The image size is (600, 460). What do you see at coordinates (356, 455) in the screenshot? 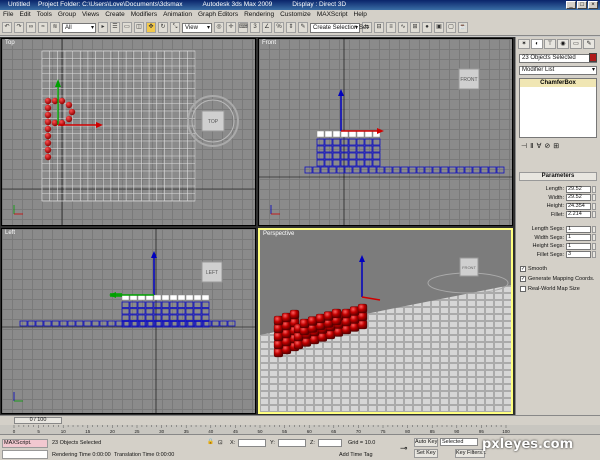
I see `add-time-tag: Add Time Tag` at bounding box center [356, 455].